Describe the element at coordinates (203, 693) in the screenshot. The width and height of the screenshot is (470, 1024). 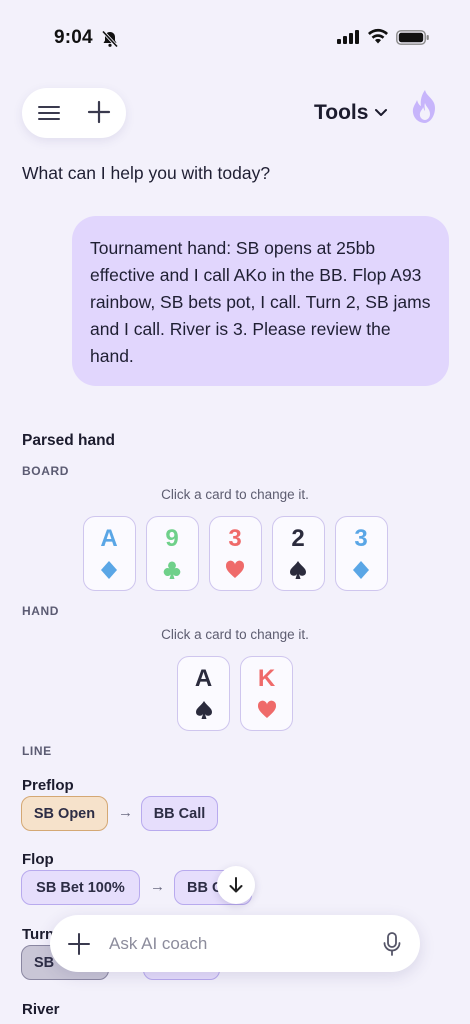
I see `hand-card: A` at that location.